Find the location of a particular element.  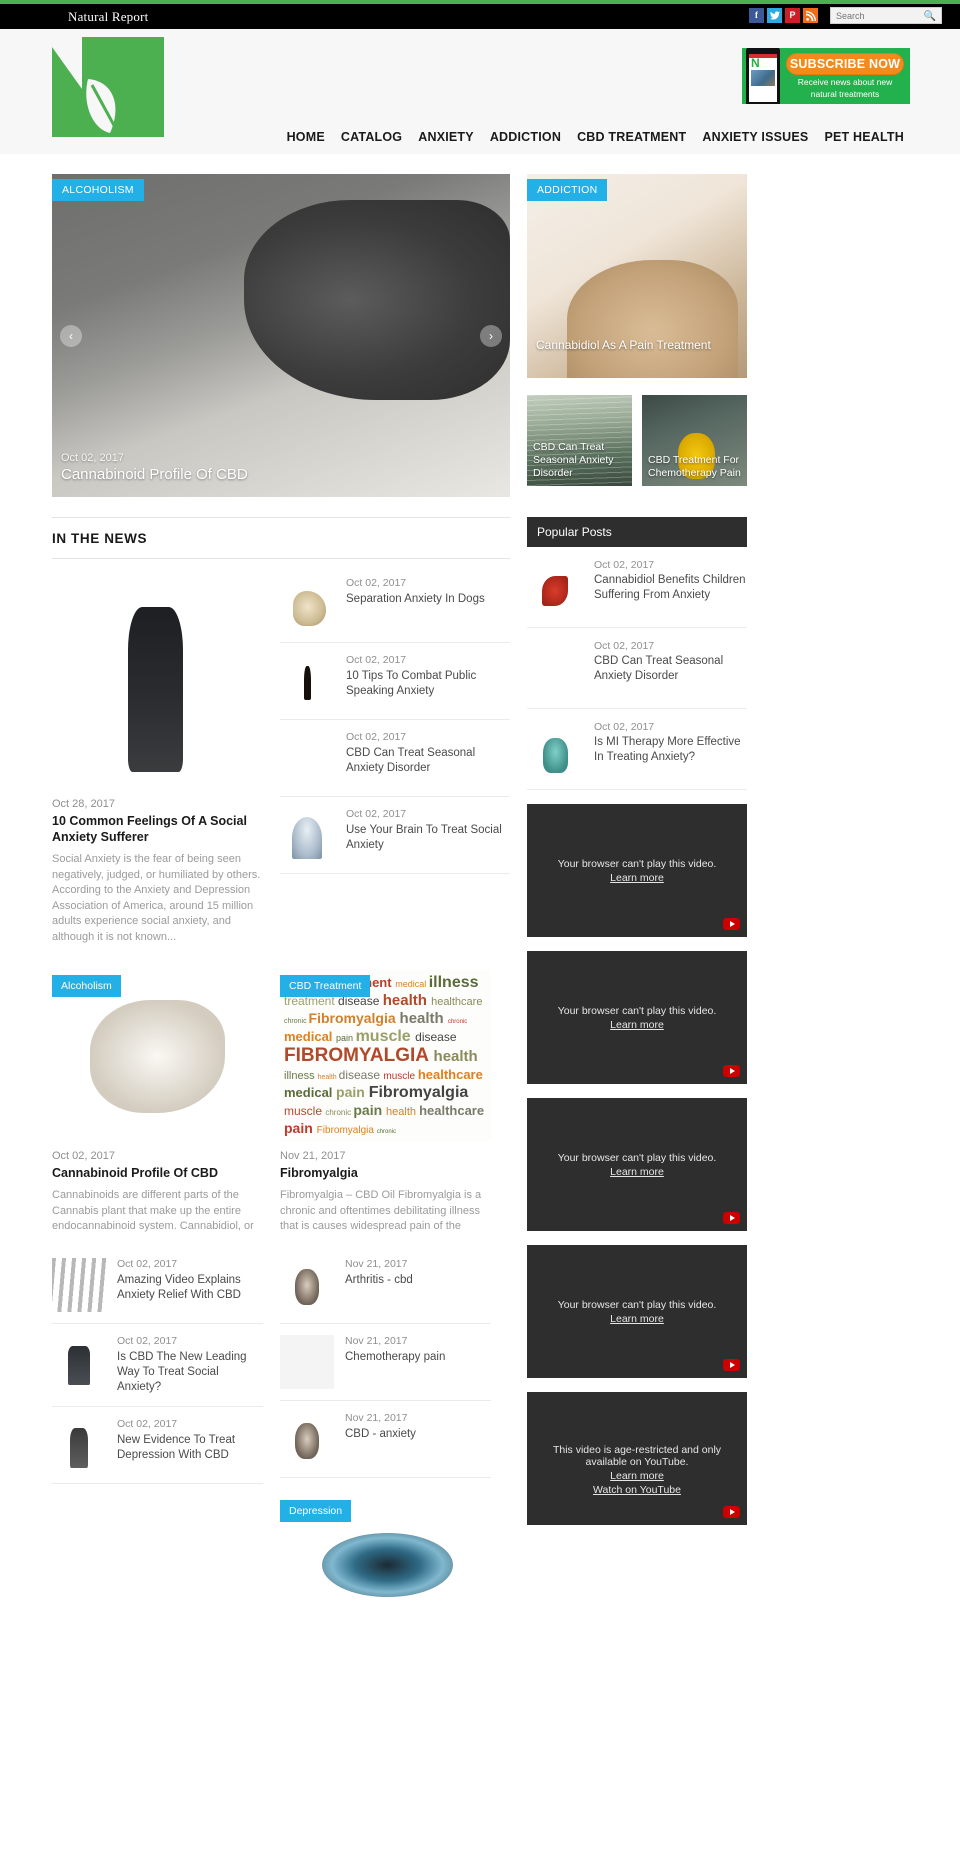

popular-title-2: CBD Can Treat Seasonal Anxiety Disorder is located at coordinates (670, 669).